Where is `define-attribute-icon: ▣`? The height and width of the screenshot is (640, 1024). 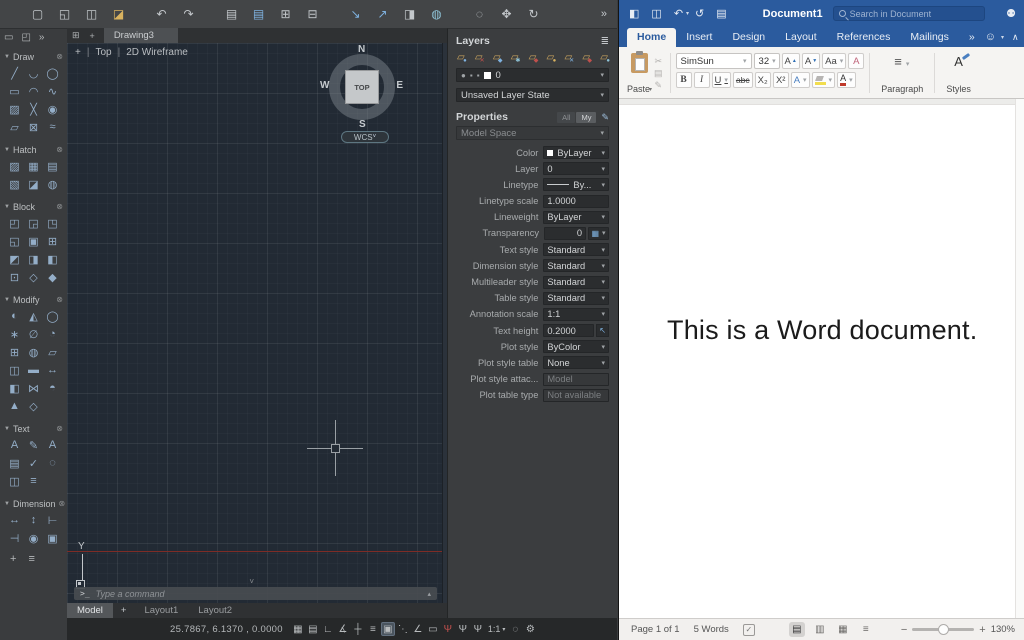 define-attribute-icon: ▣ is located at coordinates (33, 241).